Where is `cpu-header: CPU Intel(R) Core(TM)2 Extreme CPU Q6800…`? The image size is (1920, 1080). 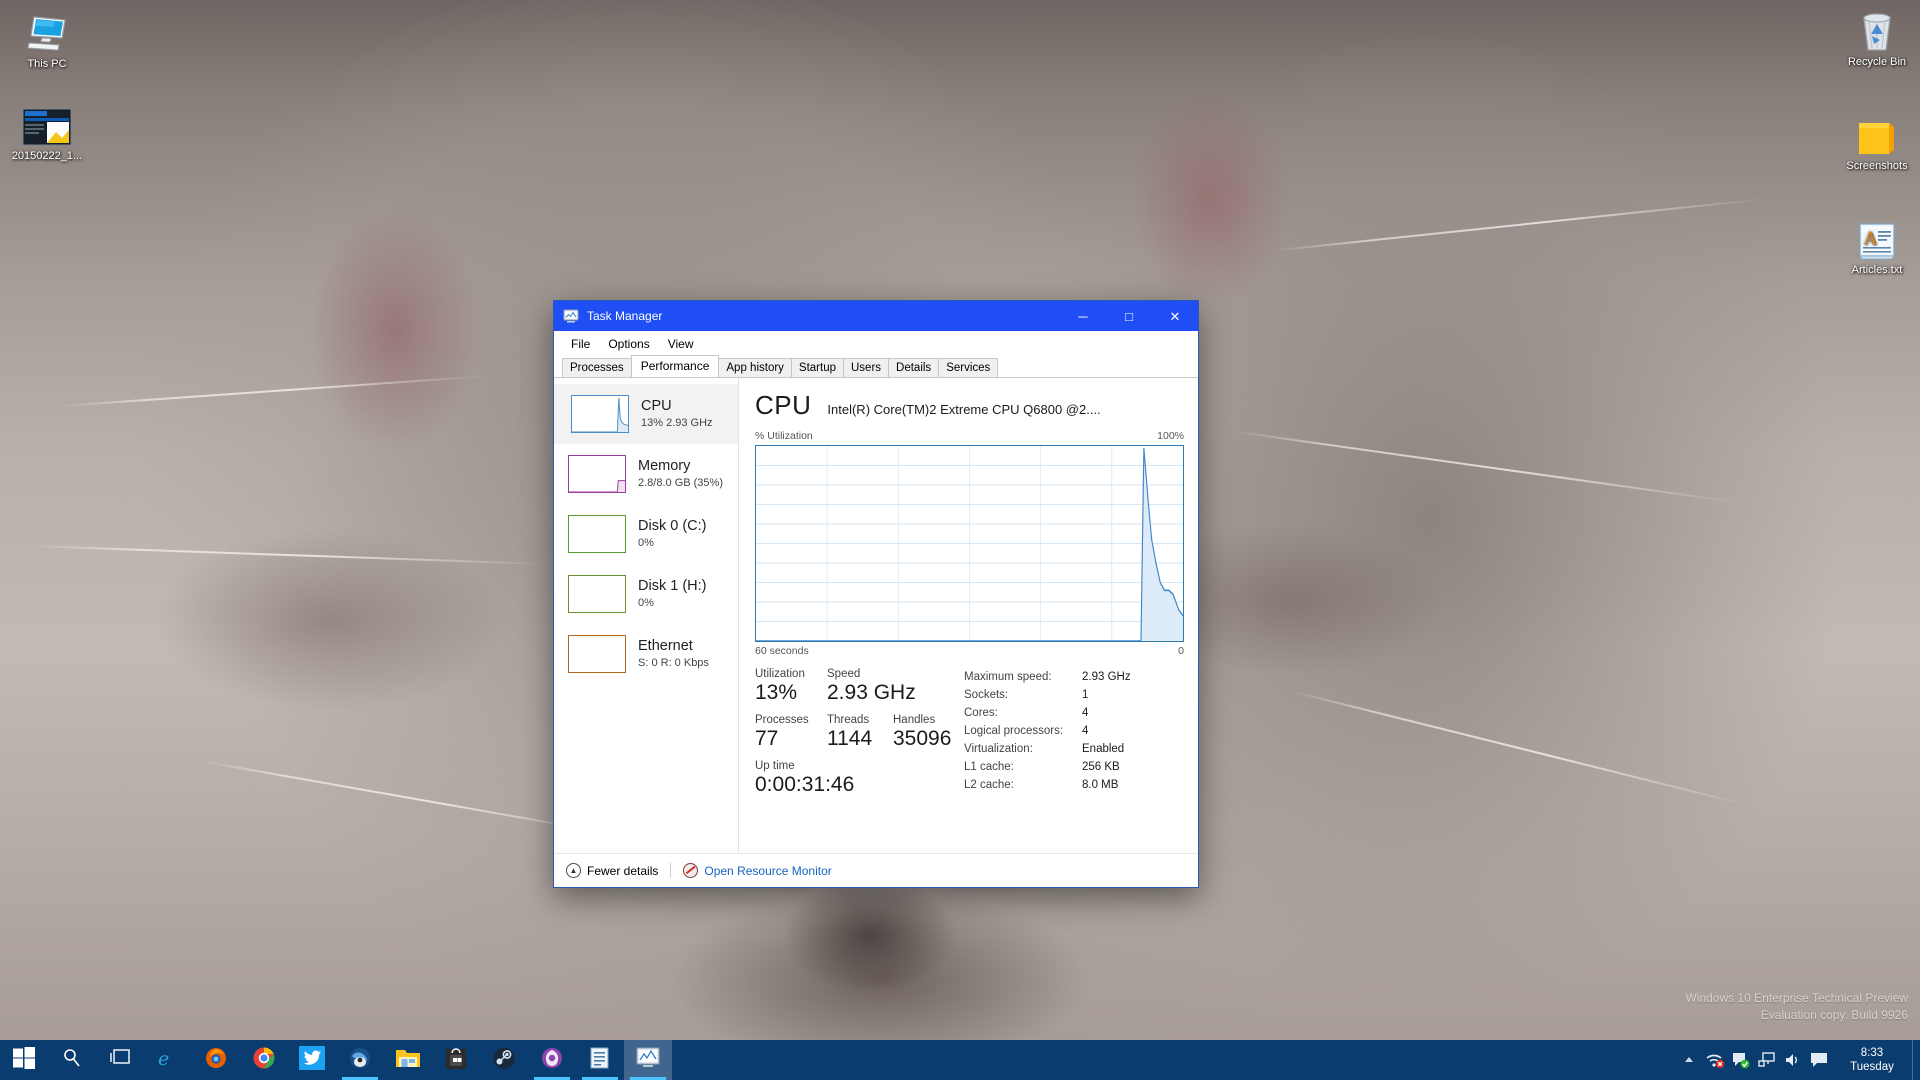 cpu-header: CPU Intel(R) Core(TM)2 Extreme CPU Q6800… is located at coordinates (969, 405).